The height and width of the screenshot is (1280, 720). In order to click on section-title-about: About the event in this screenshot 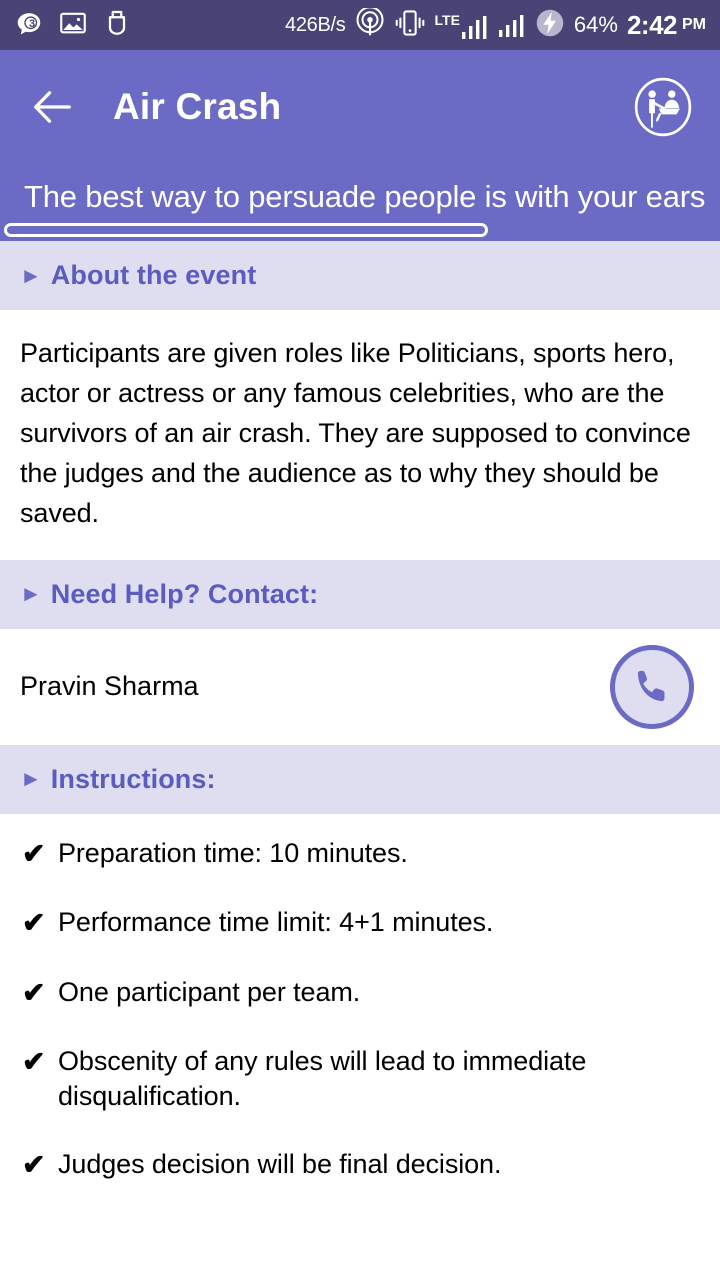, I will do `click(153, 275)`.